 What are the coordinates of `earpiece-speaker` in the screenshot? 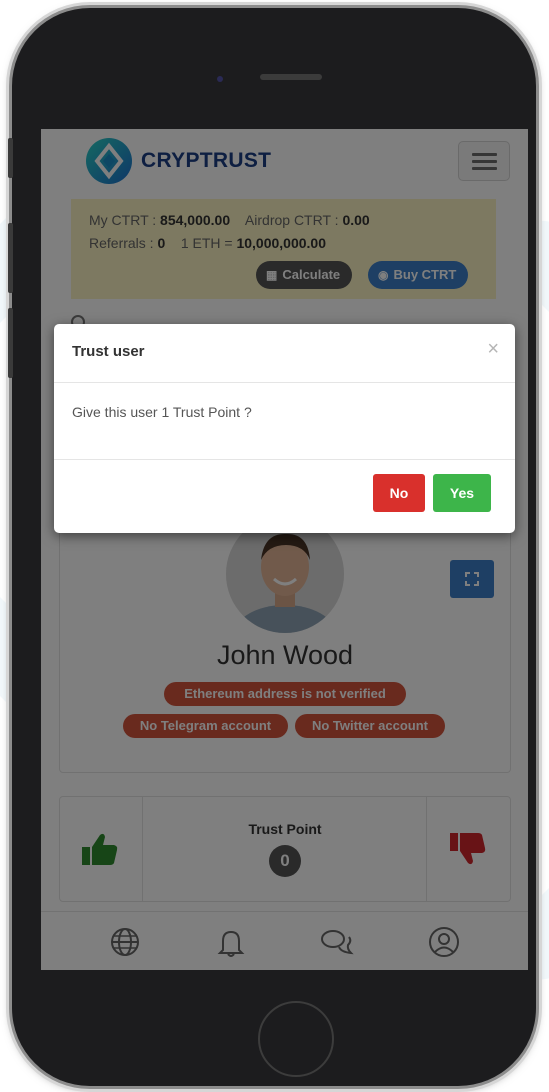 It's located at (291, 77).